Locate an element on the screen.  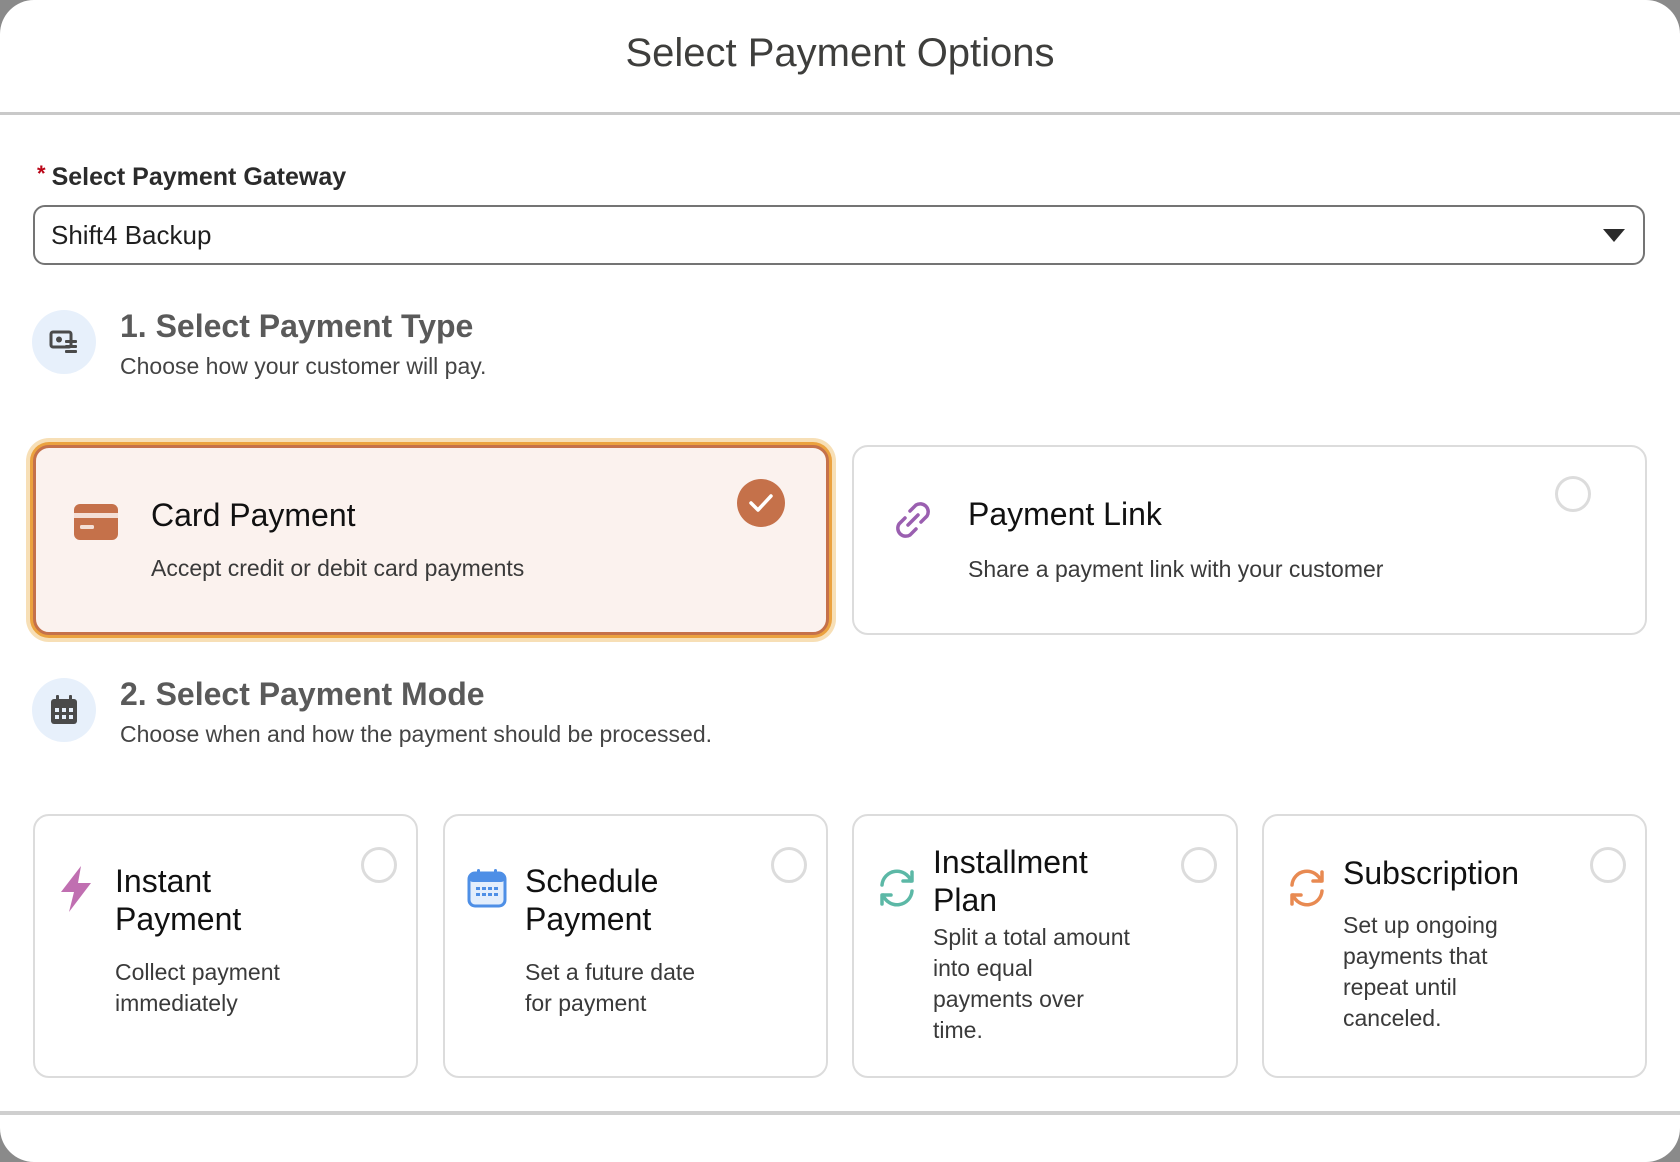
schedule-payment-title-line2: Payment is located at coordinates (588, 919).